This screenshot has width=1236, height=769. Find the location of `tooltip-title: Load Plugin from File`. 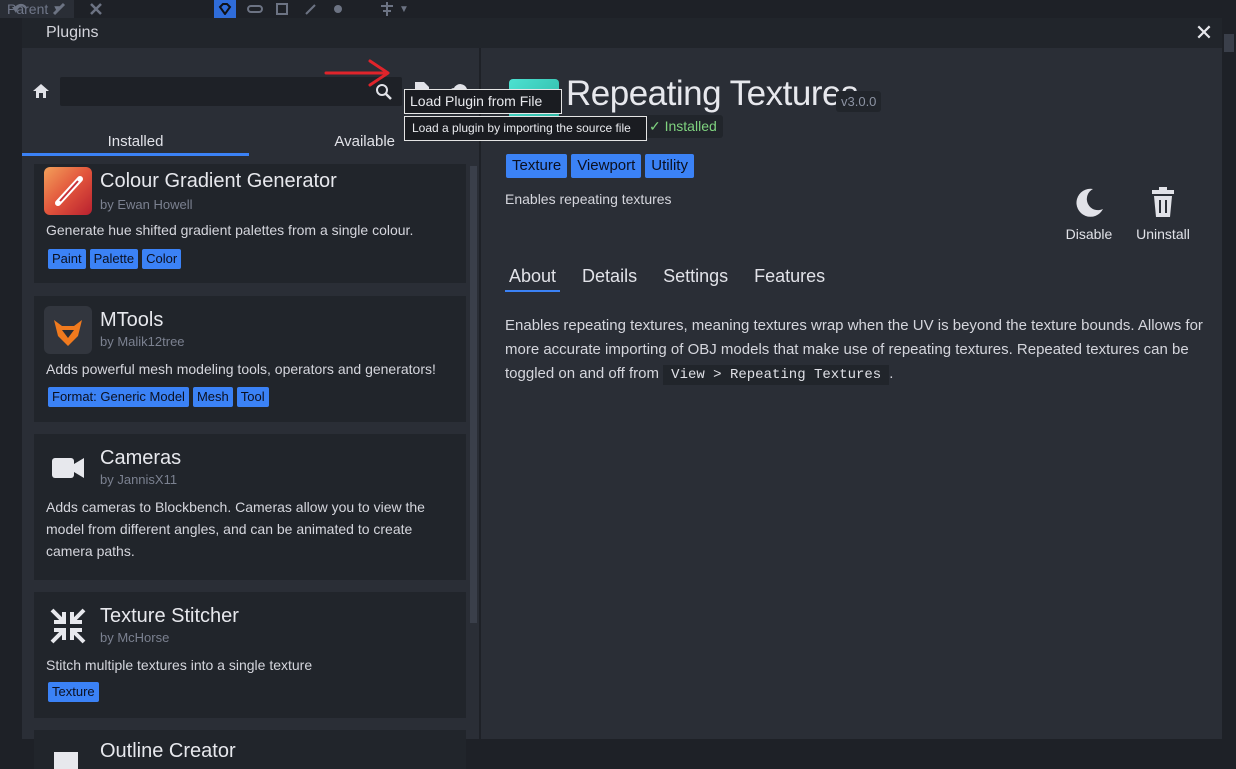

tooltip-title: Load Plugin from File is located at coordinates (483, 101).